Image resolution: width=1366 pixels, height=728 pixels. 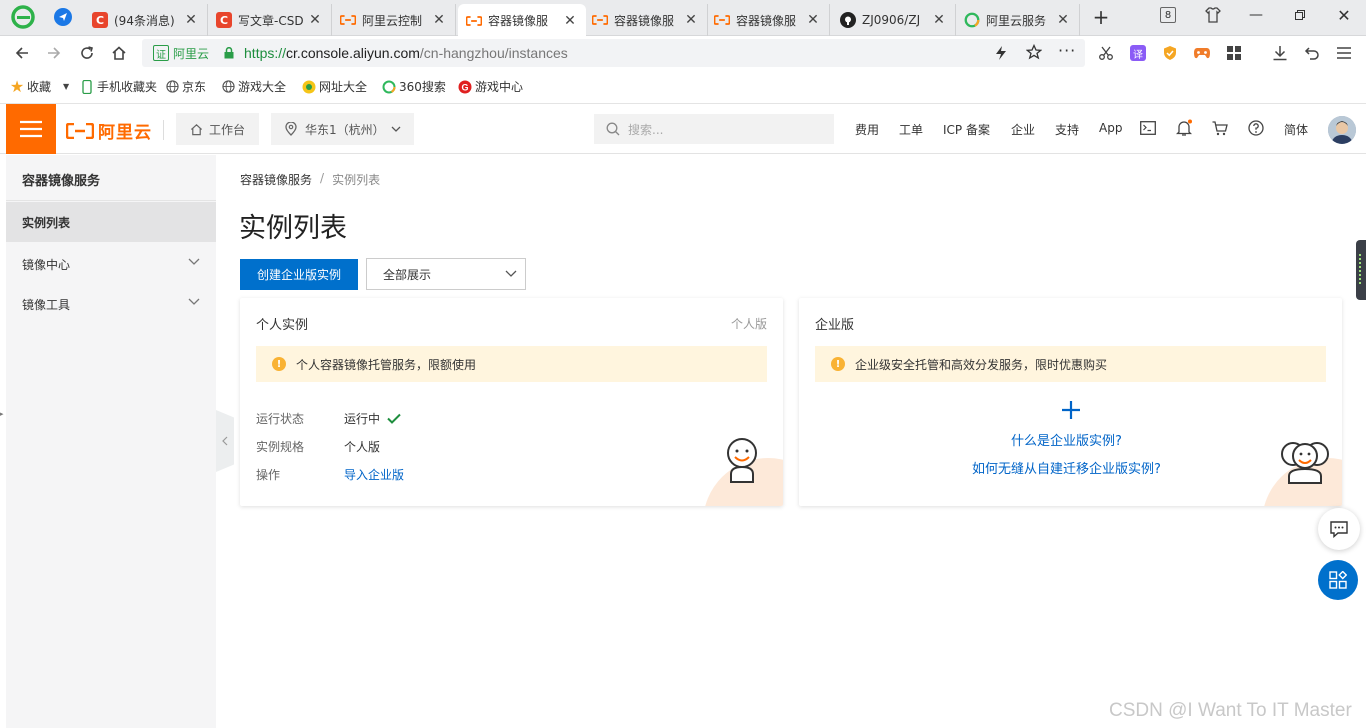 What do you see at coordinates (894, 20) in the screenshot?
I see `browser-tab: ZJ0906/ZJ ✕` at bounding box center [894, 20].